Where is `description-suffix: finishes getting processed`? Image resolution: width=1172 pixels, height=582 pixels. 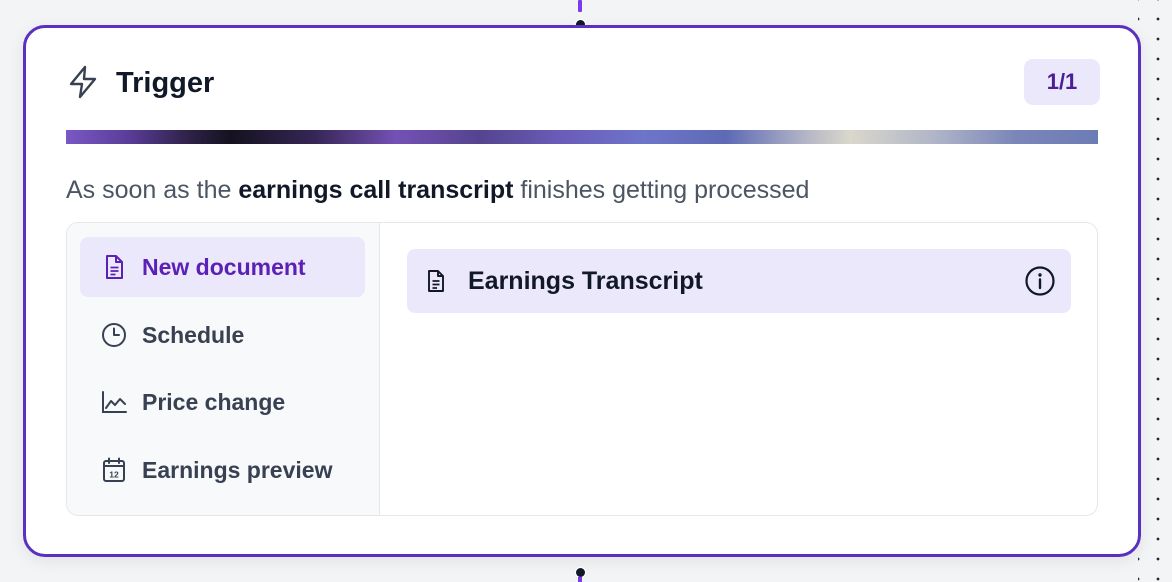 description-suffix: finishes getting processed is located at coordinates (661, 190).